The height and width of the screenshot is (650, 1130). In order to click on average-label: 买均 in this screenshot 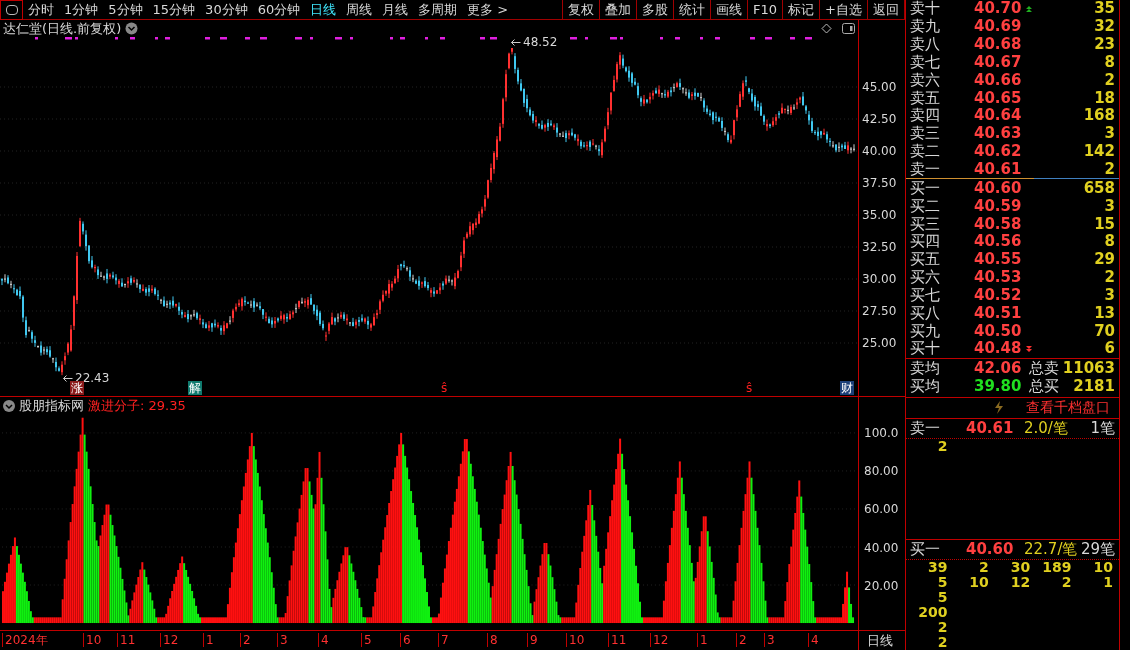, I will do `click(925, 387)`.